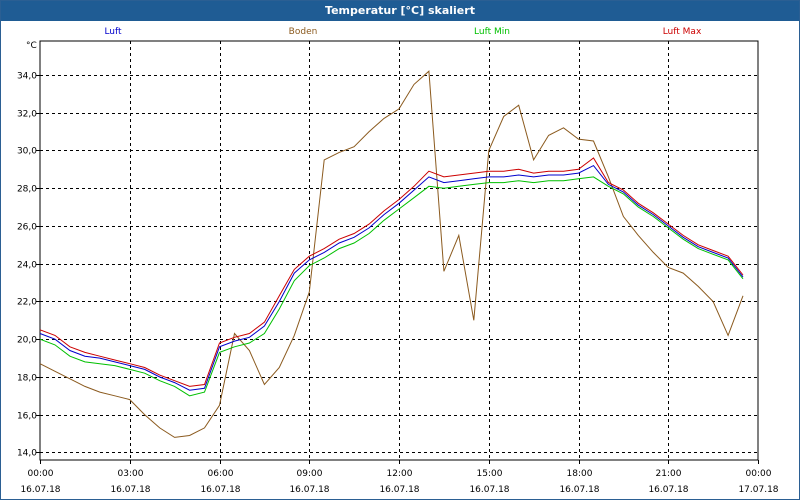 The image size is (800, 500). What do you see at coordinates (492, 32) in the screenshot?
I see `legend-entry-luft-min: Luft Min` at bounding box center [492, 32].